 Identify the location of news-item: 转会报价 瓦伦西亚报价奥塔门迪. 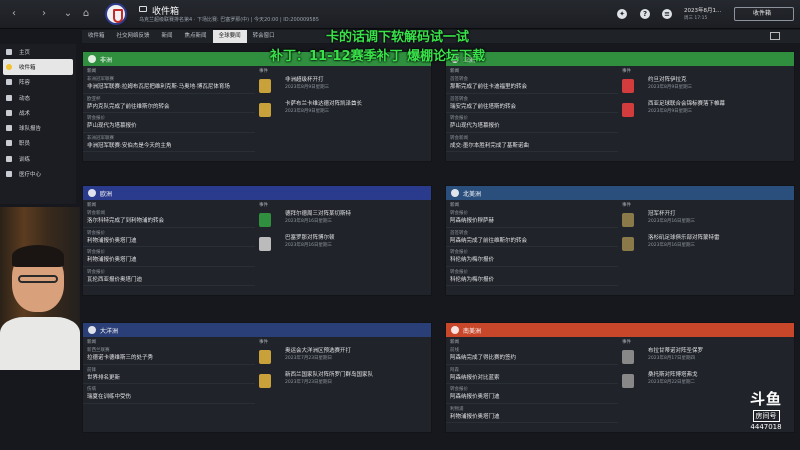
(169, 277).